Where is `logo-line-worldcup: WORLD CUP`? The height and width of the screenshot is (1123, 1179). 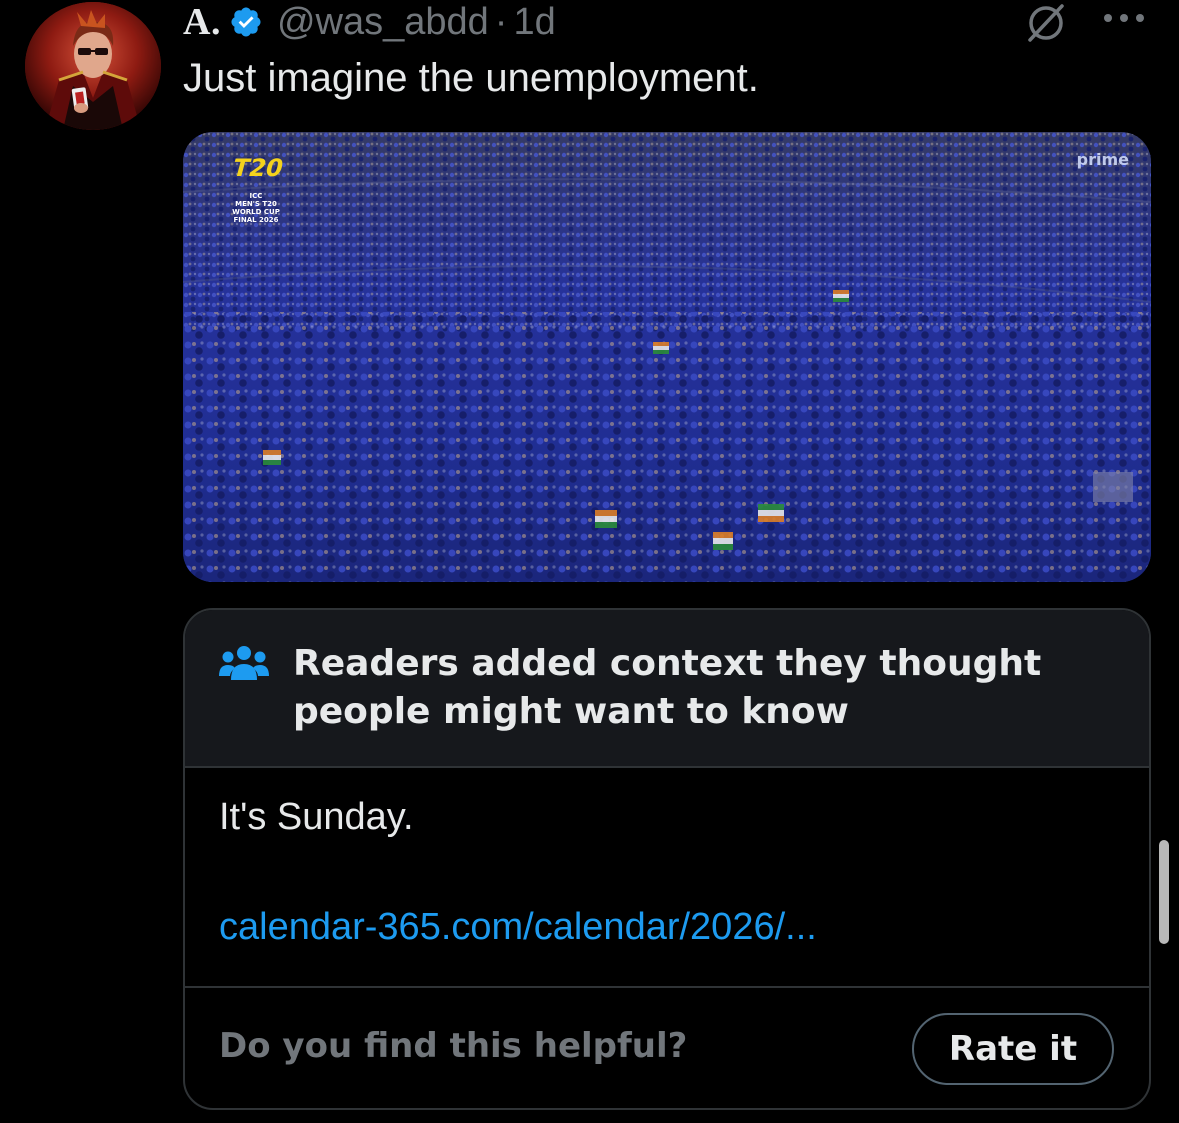 logo-line-worldcup: WORLD CUP is located at coordinates (256, 212).